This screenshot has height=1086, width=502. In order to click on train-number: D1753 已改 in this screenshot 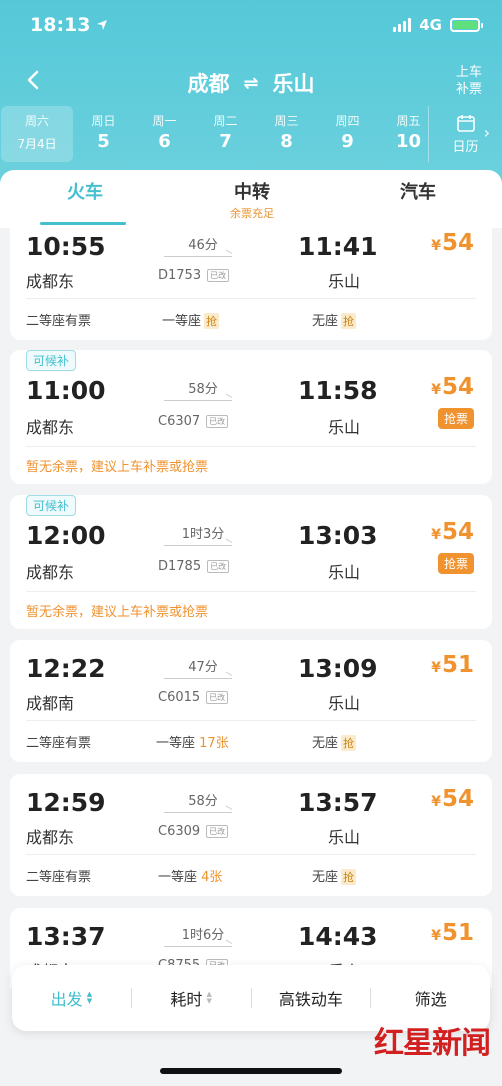, I will do `click(194, 275)`.